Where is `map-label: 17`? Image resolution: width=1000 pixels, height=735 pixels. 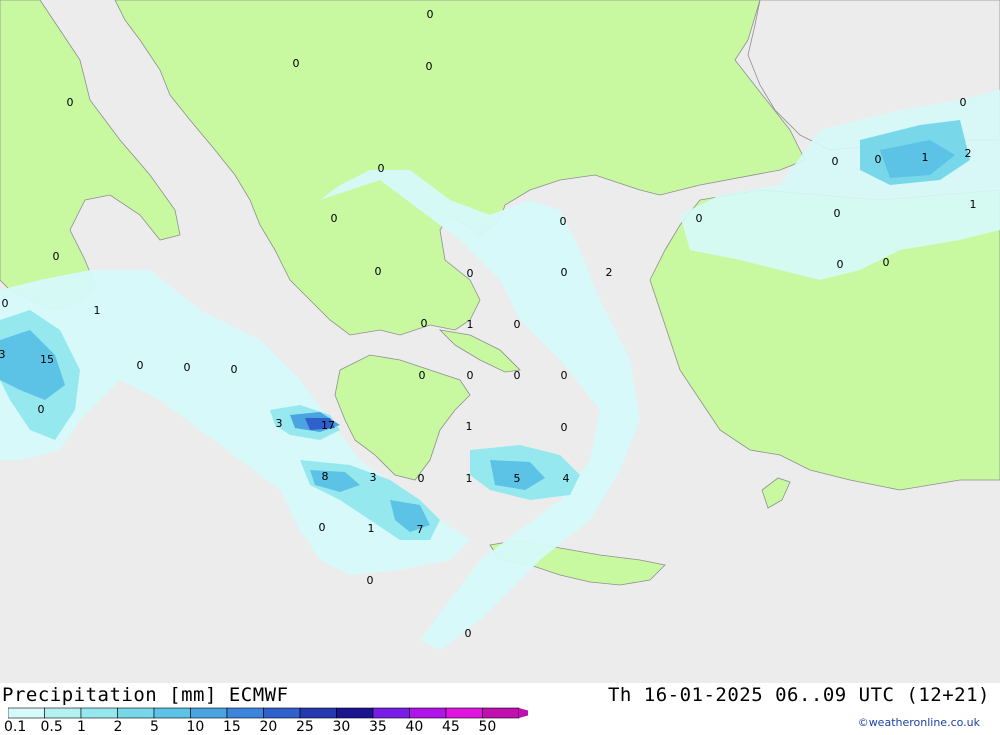 map-label: 17 is located at coordinates (328, 425).